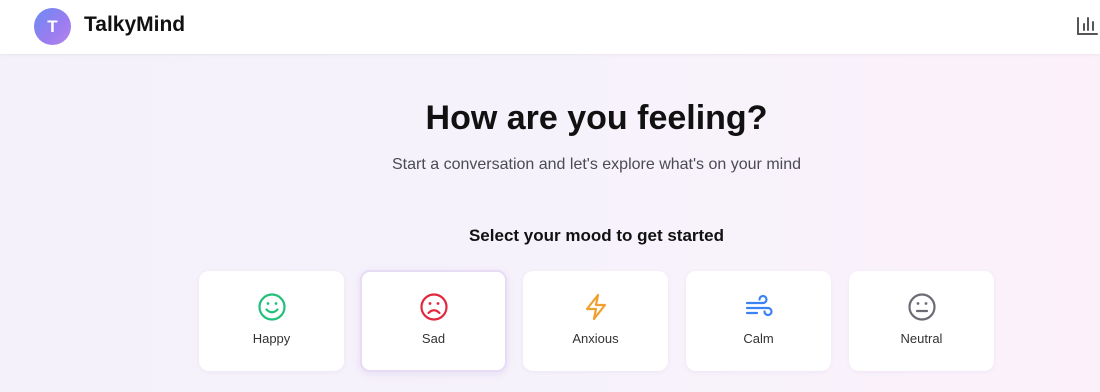 Image resolution: width=1100 pixels, height=392 pixels. Describe the element at coordinates (1087, 26) in the screenshot. I see `bar-chart-icon` at that location.